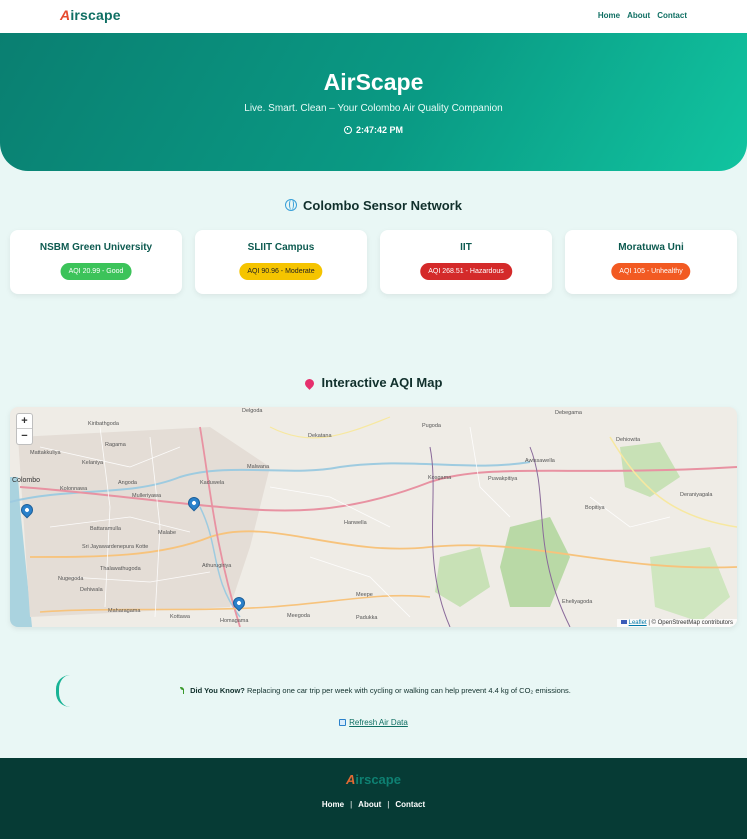 The height and width of the screenshot is (839, 747). Describe the element at coordinates (651, 262) in the screenshot. I see `sensor-card-moratuwa: Moratuwa Uni AQI 105 - Unhealthy` at that location.